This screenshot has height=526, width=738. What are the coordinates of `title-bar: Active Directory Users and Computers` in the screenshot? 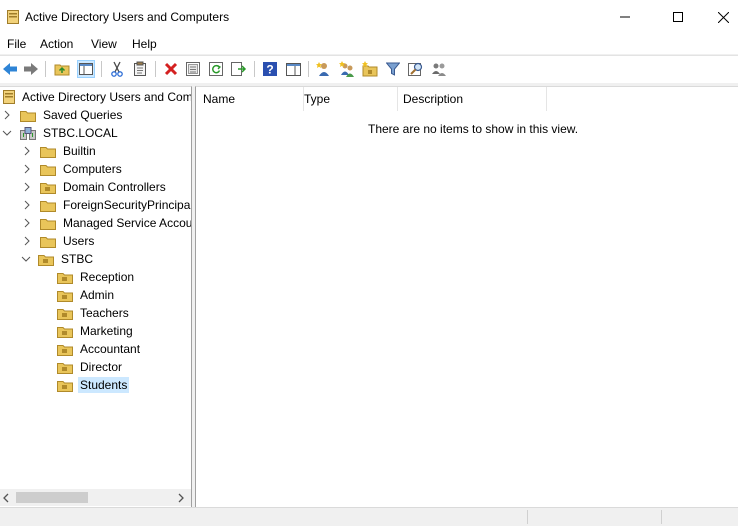 It's located at (369, 17).